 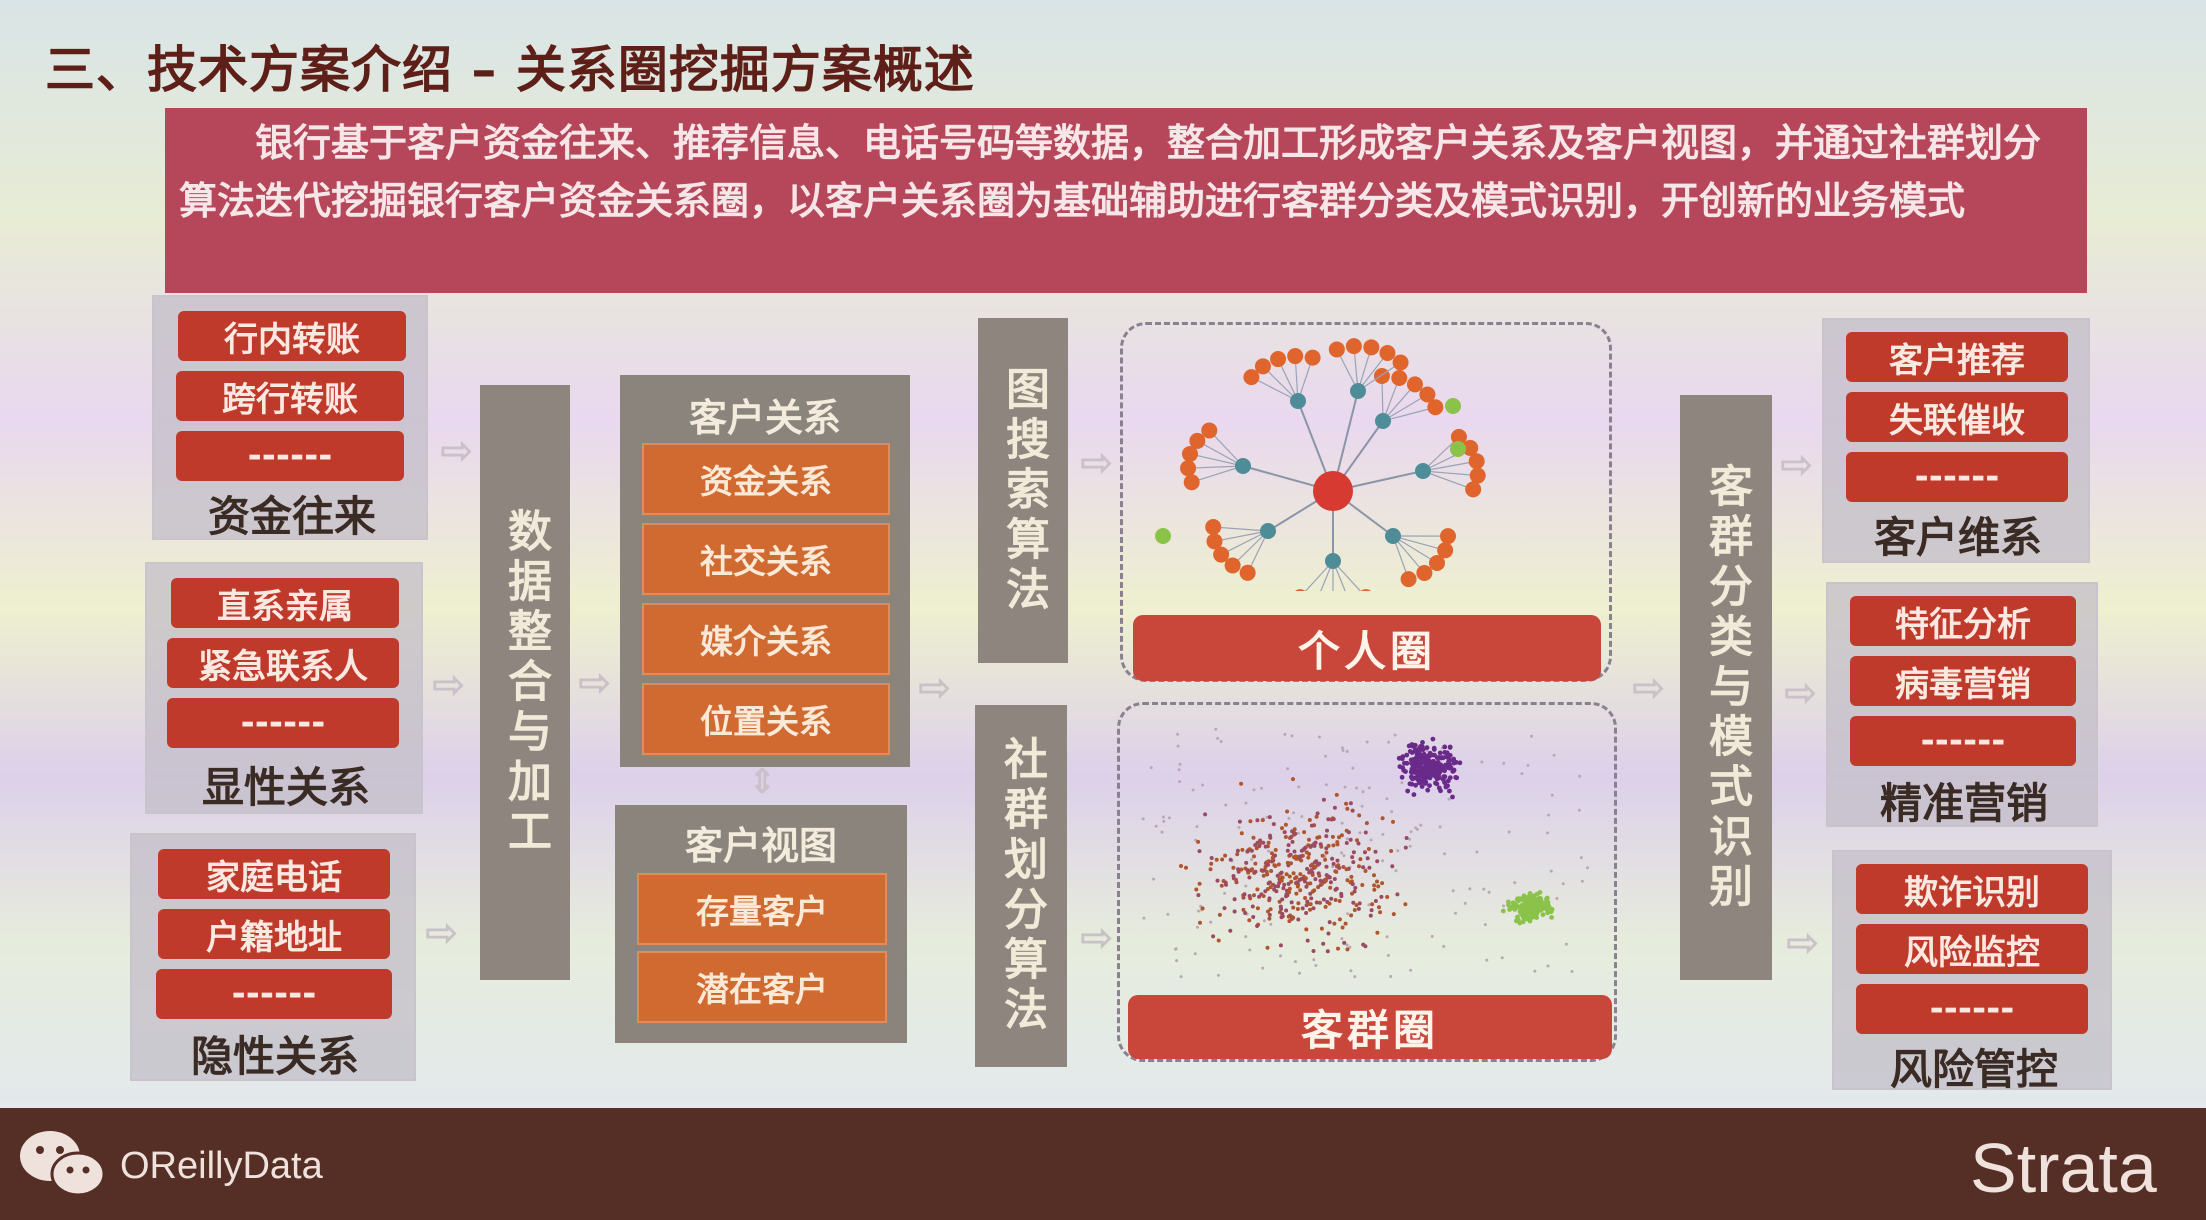 I want to click on output-item: 客户推荐, so click(x=1957, y=357).